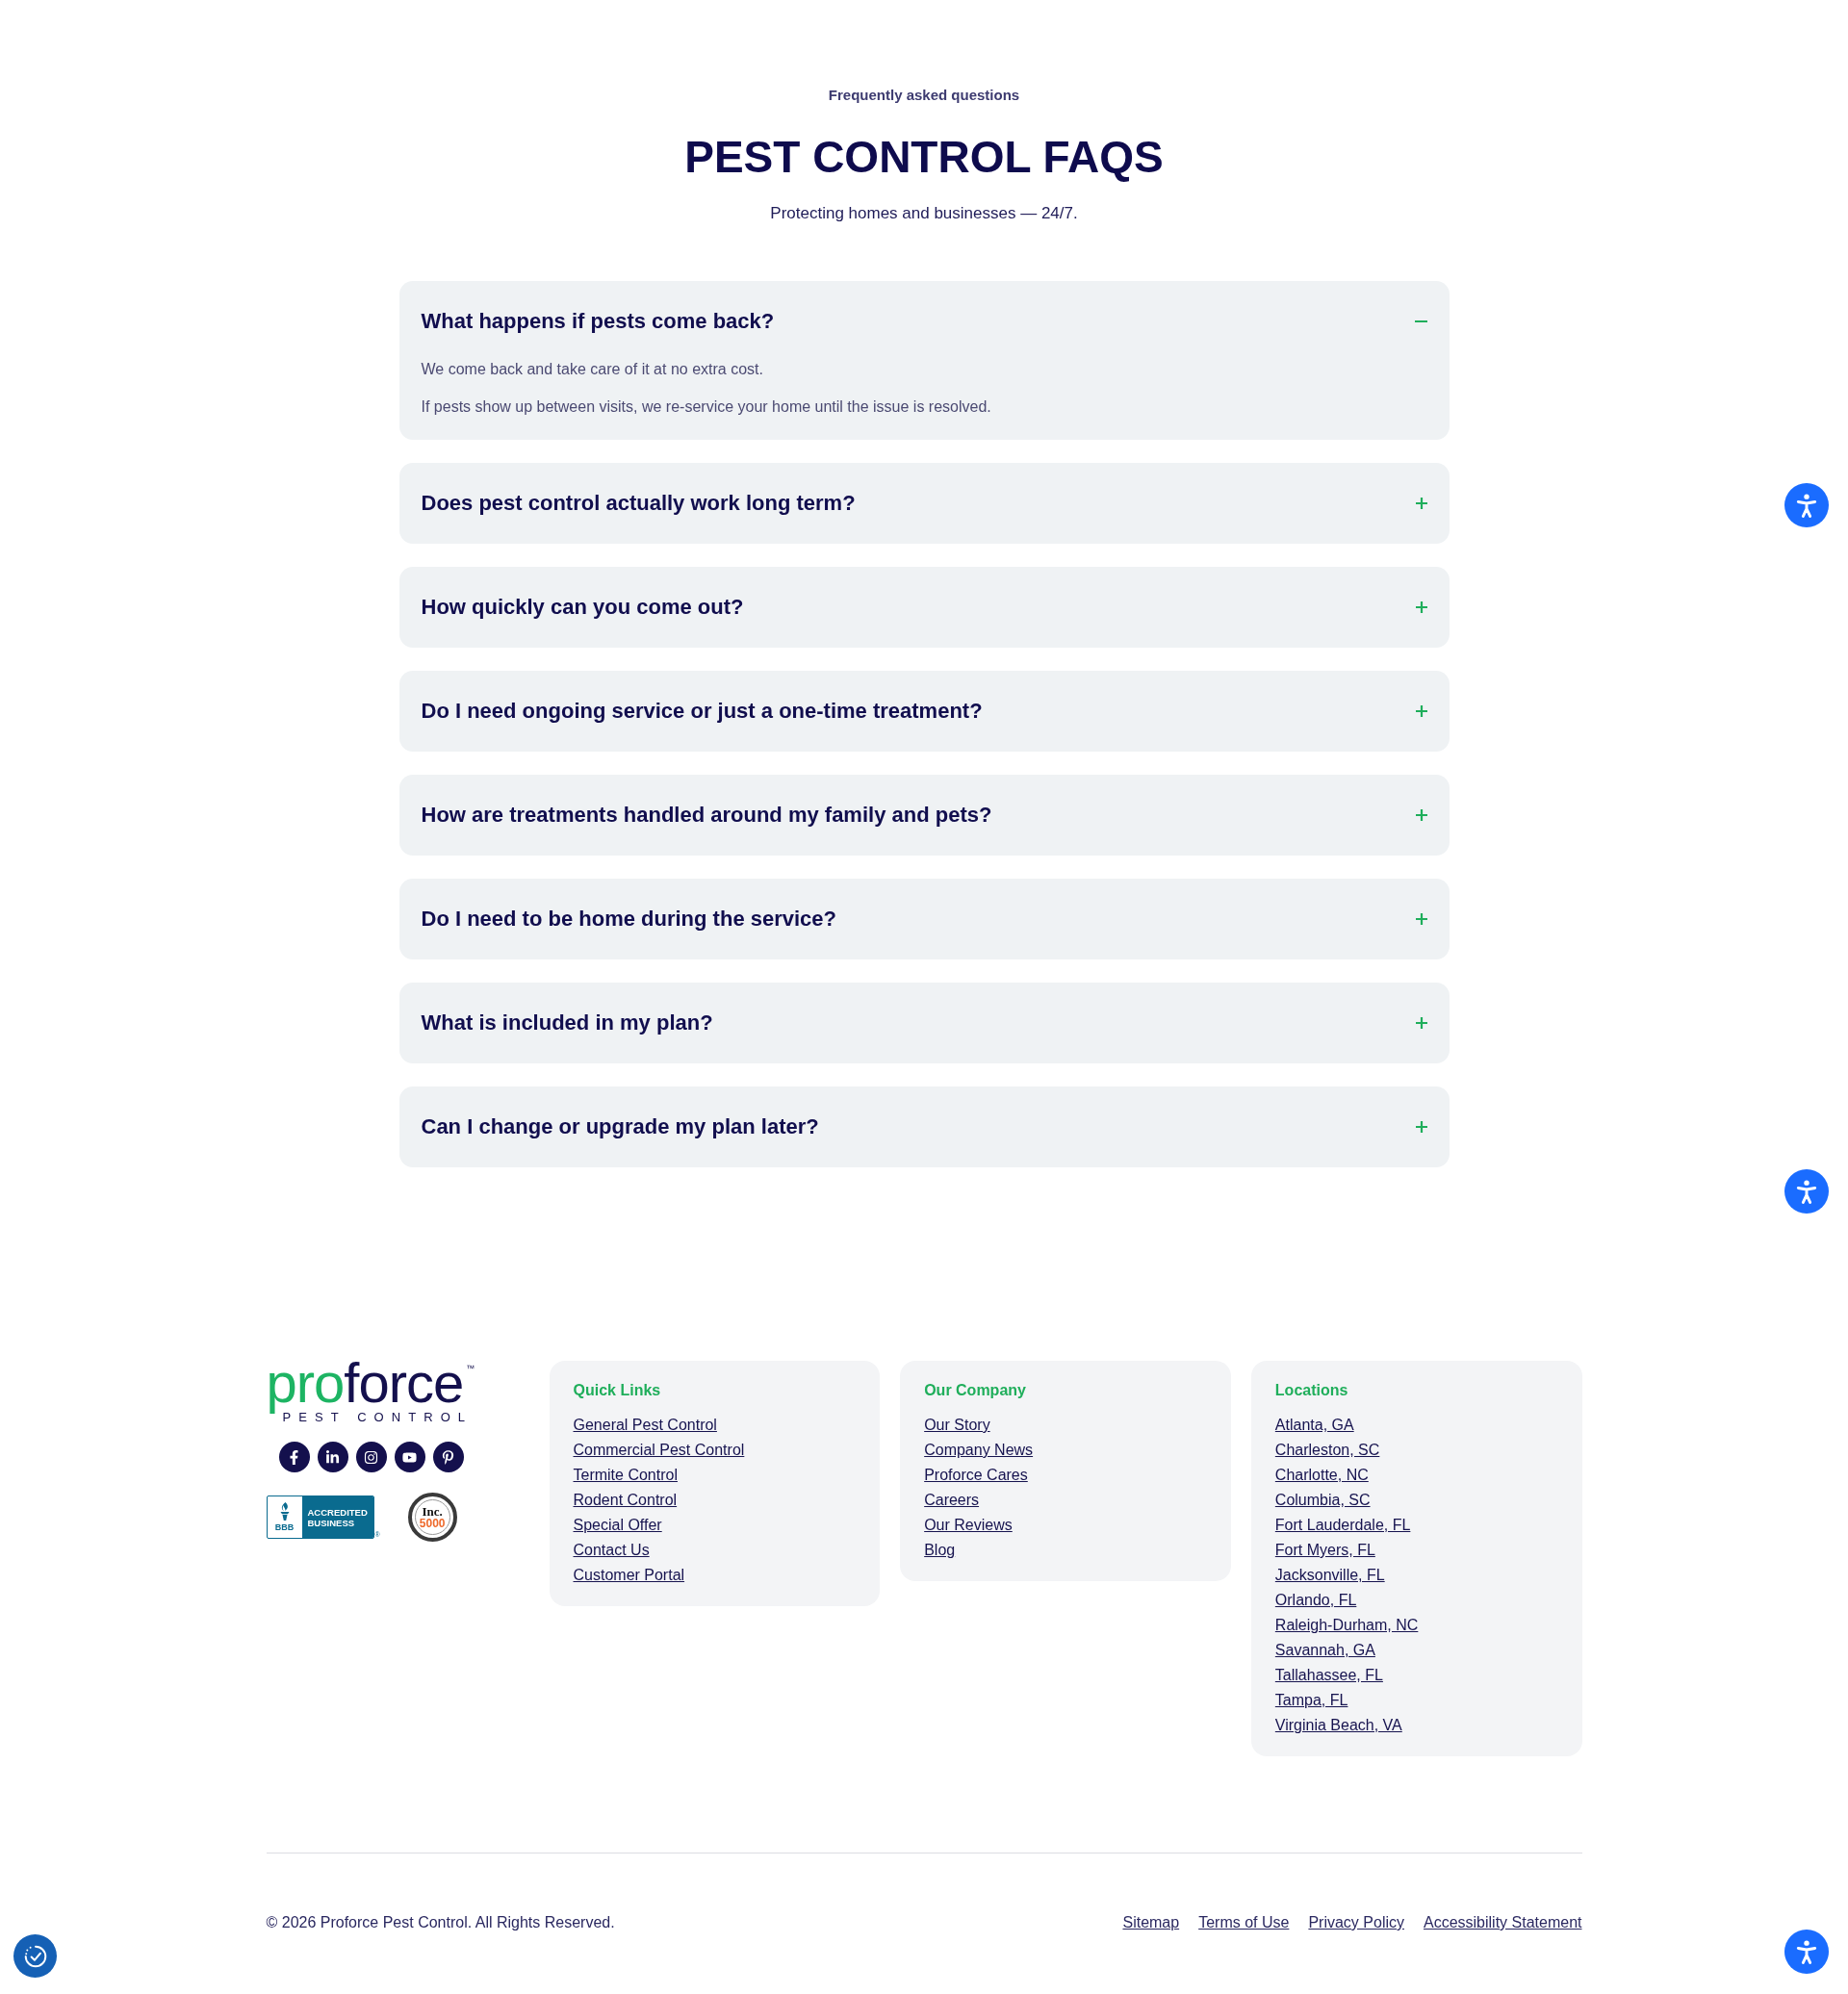  Describe the element at coordinates (1322, 1500) in the screenshot. I see `footer-link: Columbia, SC` at that location.